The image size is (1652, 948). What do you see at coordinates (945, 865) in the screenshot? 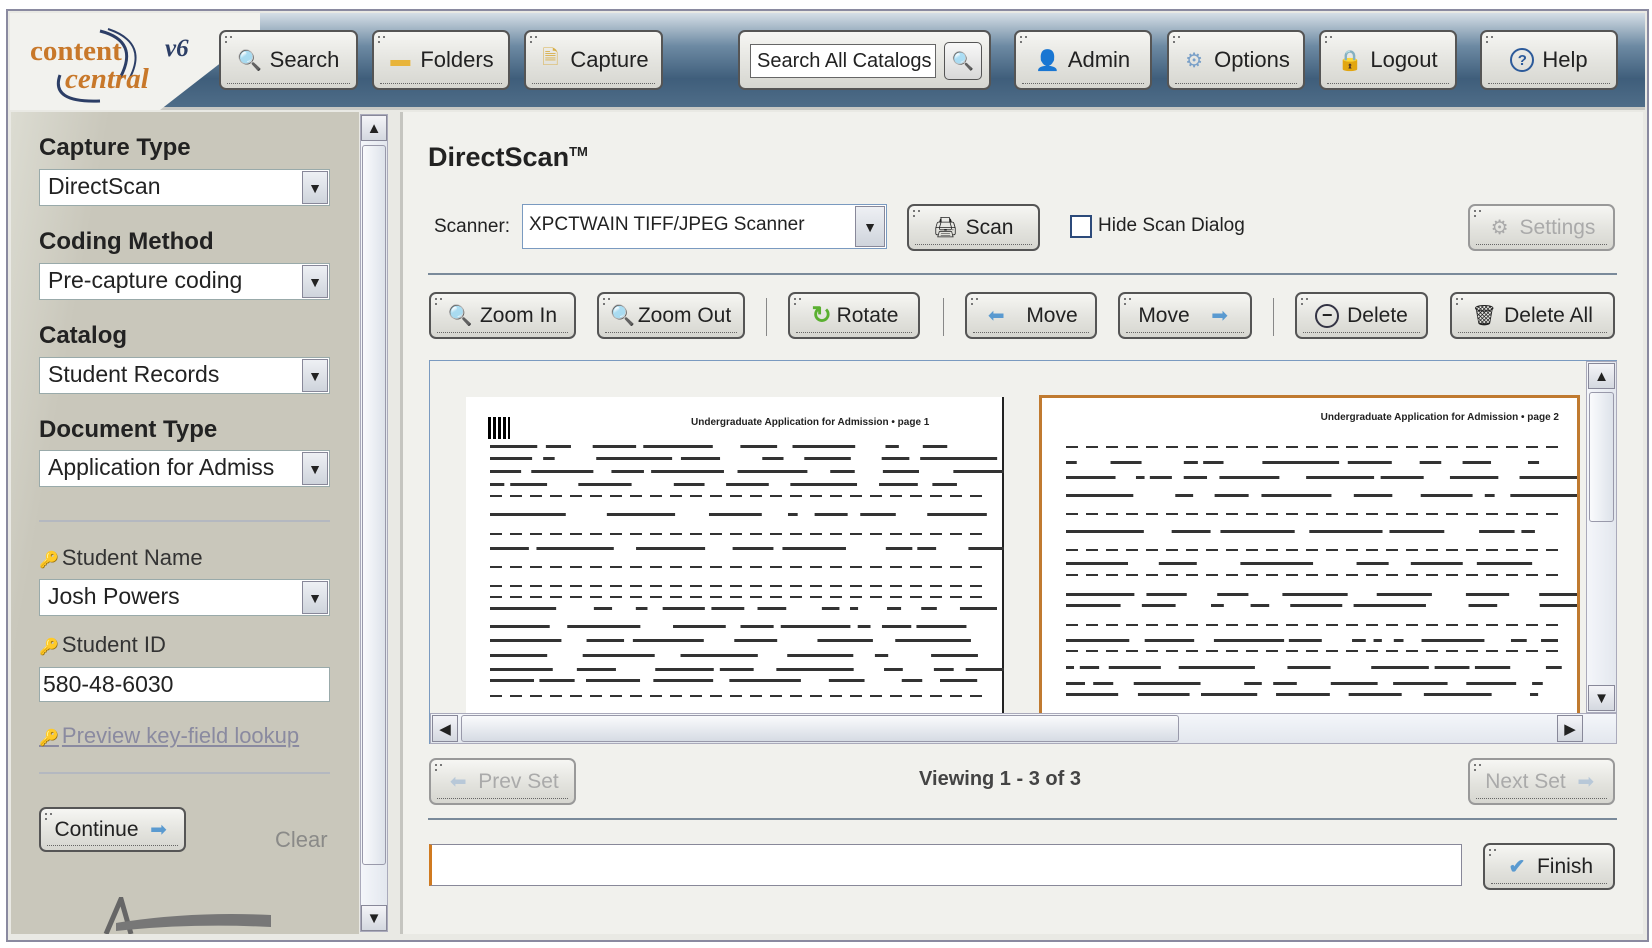
I see `status-field` at bounding box center [945, 865].